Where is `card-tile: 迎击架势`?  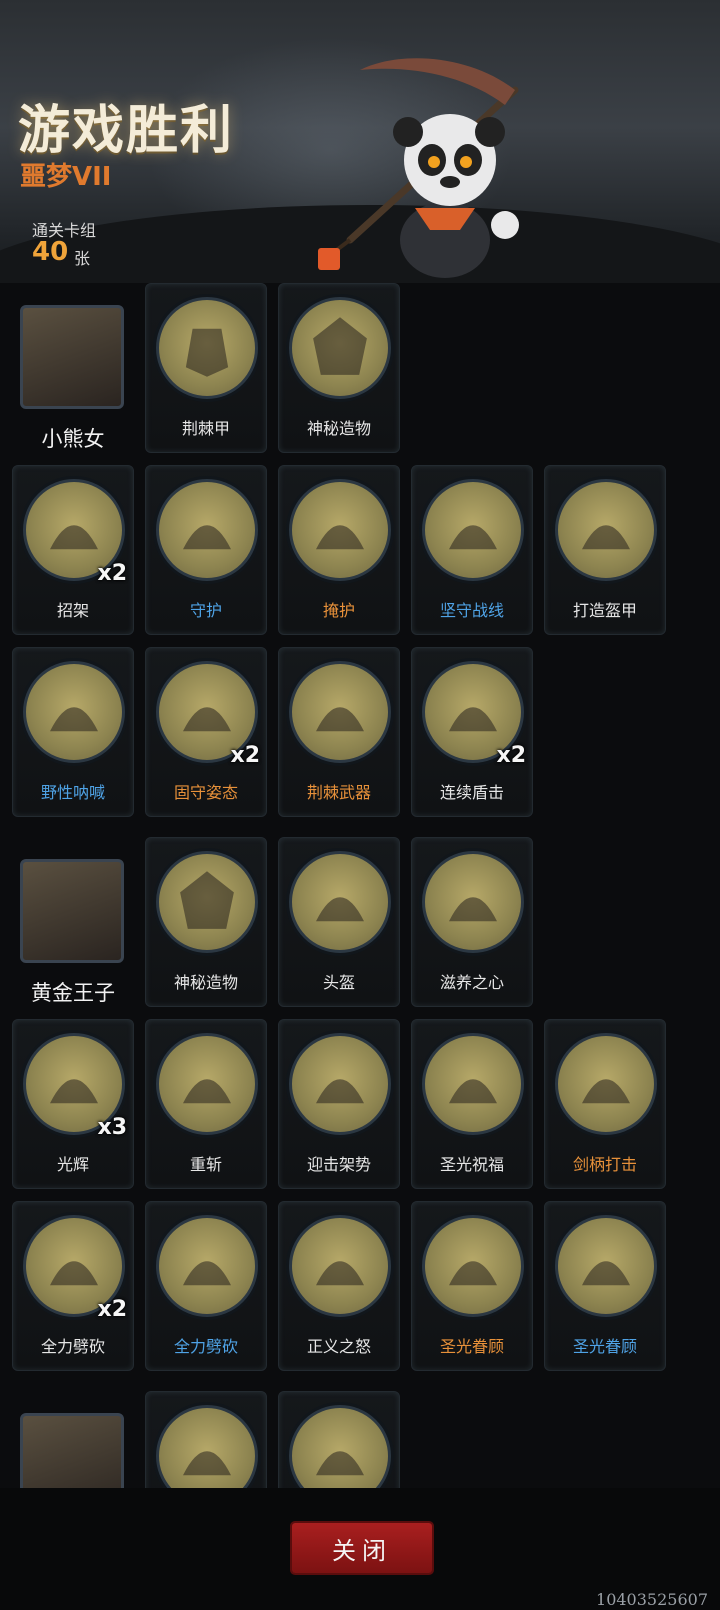
card-tile: 迎击架势 is located at coordinates (339, 1104).